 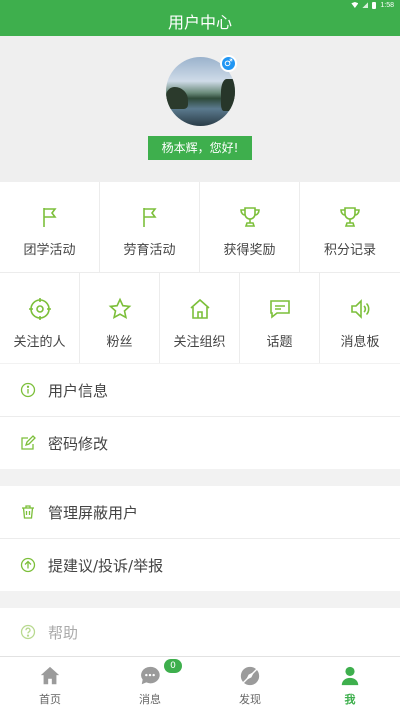 I want to click on list-item-label: 用户信息, so click(x=78, y=390).